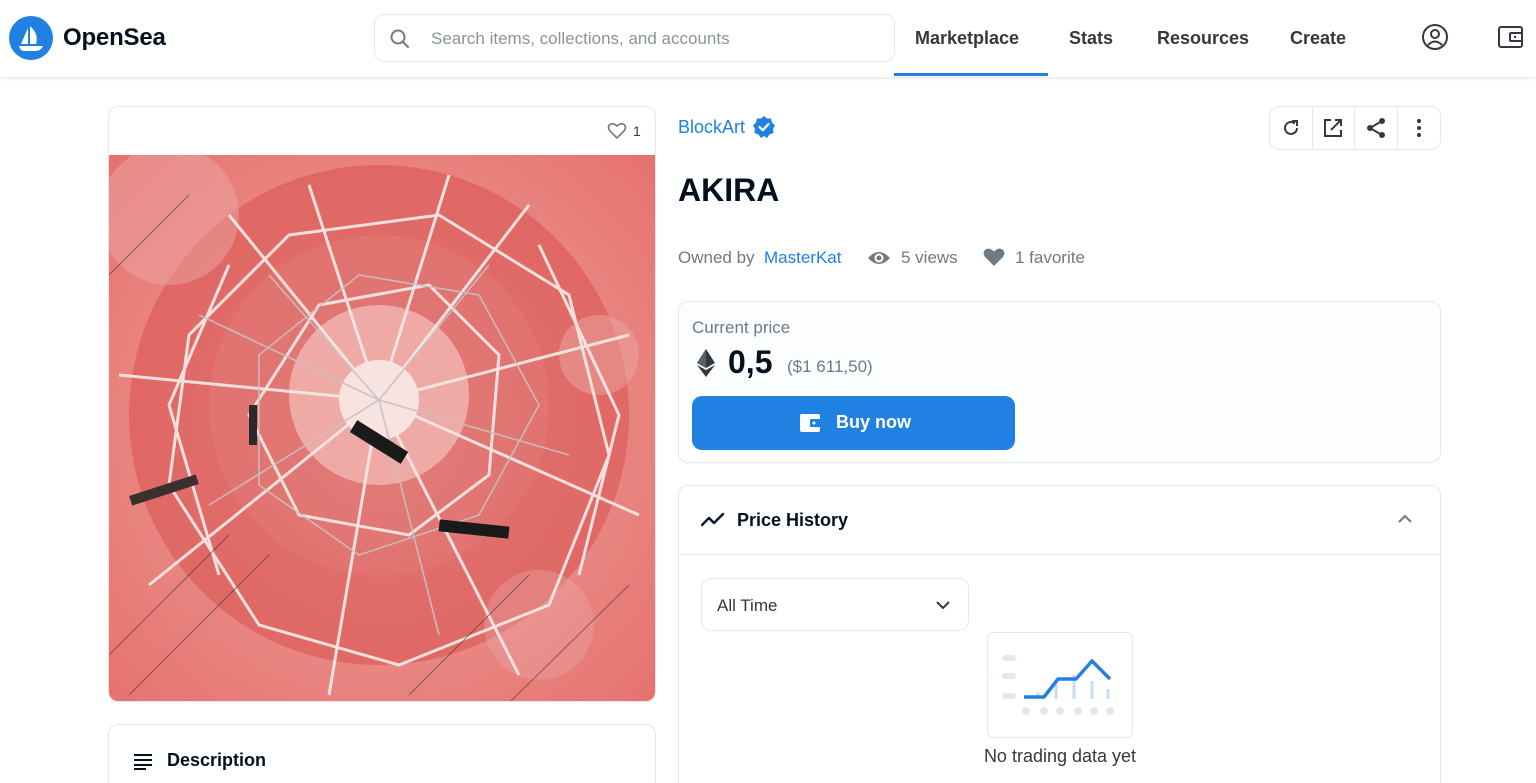  Describe the element at coordinates (943, 605) in the screenshot. I see `chevron-down-icon` at that location.